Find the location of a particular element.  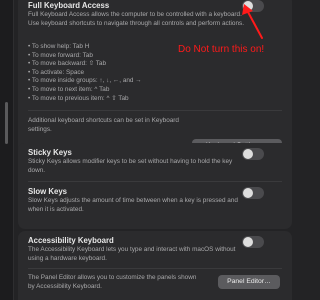

sticky-keys-title: Sticky Keys is located at coordinates (50, 152).